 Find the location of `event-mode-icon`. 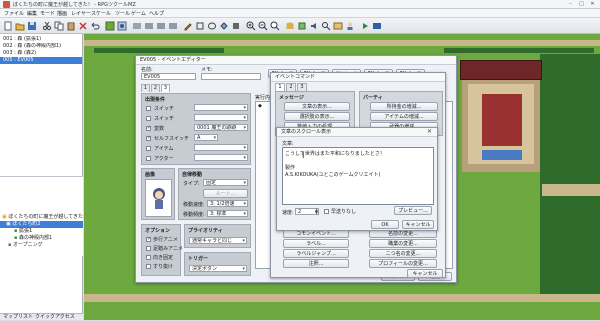

event-mode-icon is located at coordinates (122, 26).